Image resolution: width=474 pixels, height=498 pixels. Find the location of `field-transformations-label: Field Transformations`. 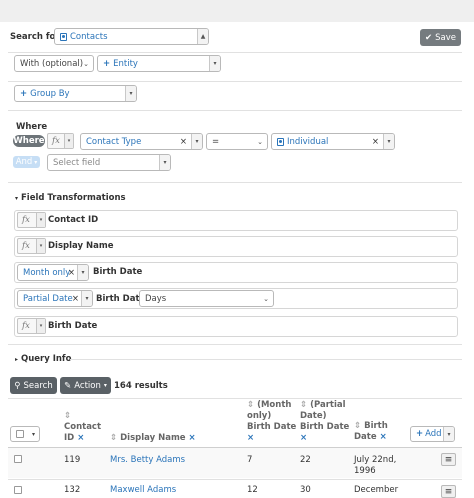

field-transformations-label: Field Transformations is located at coordinates (73, 198).